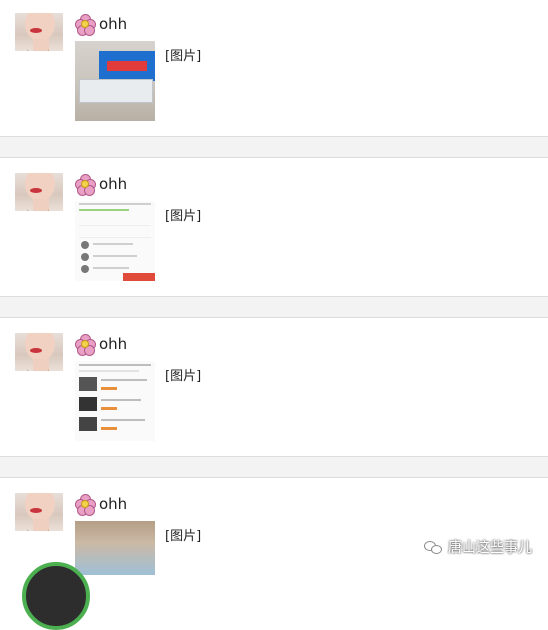  What do you see at coordinates (433, 547) in the screenshot?
I see `wechat-icon` at bounding box center [433, 547].